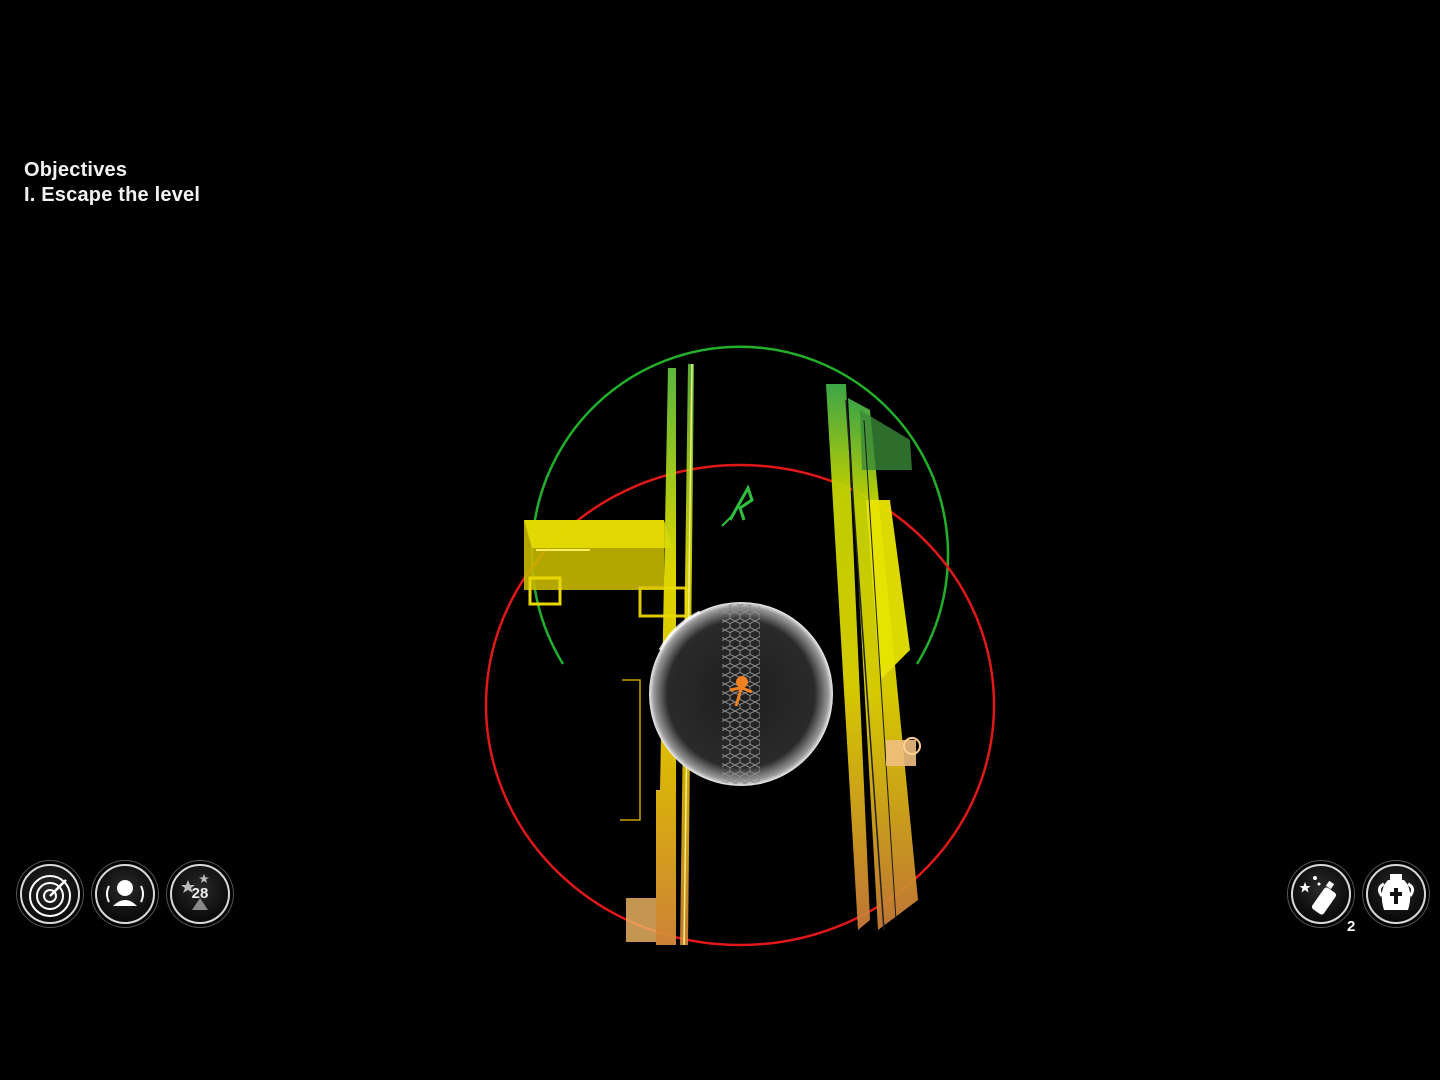 This screenshot has height=1080, width=1440. I want to click on player-noise-icon, so click(125, 893).